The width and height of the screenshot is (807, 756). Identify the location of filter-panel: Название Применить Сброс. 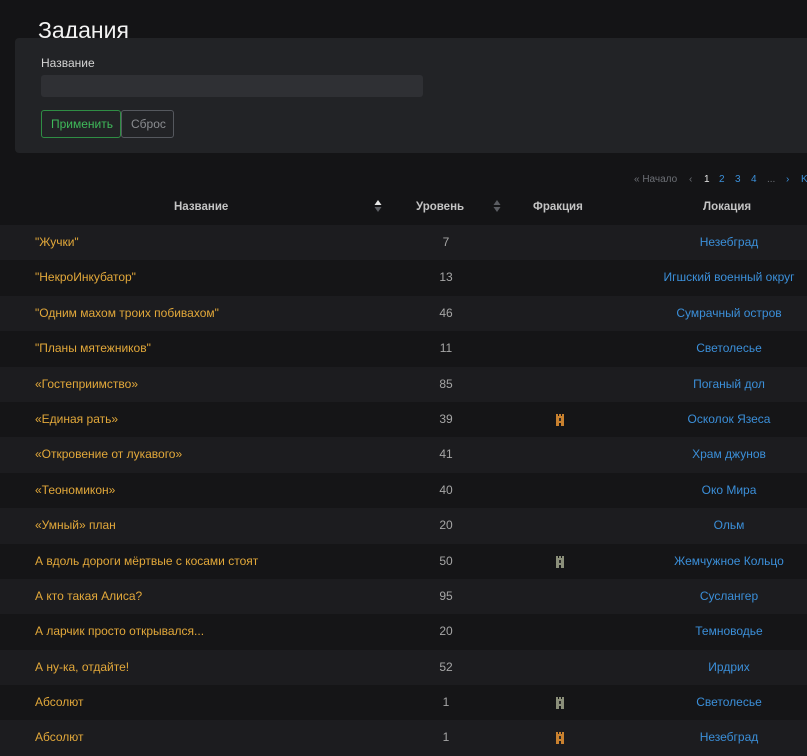
(411, 95).